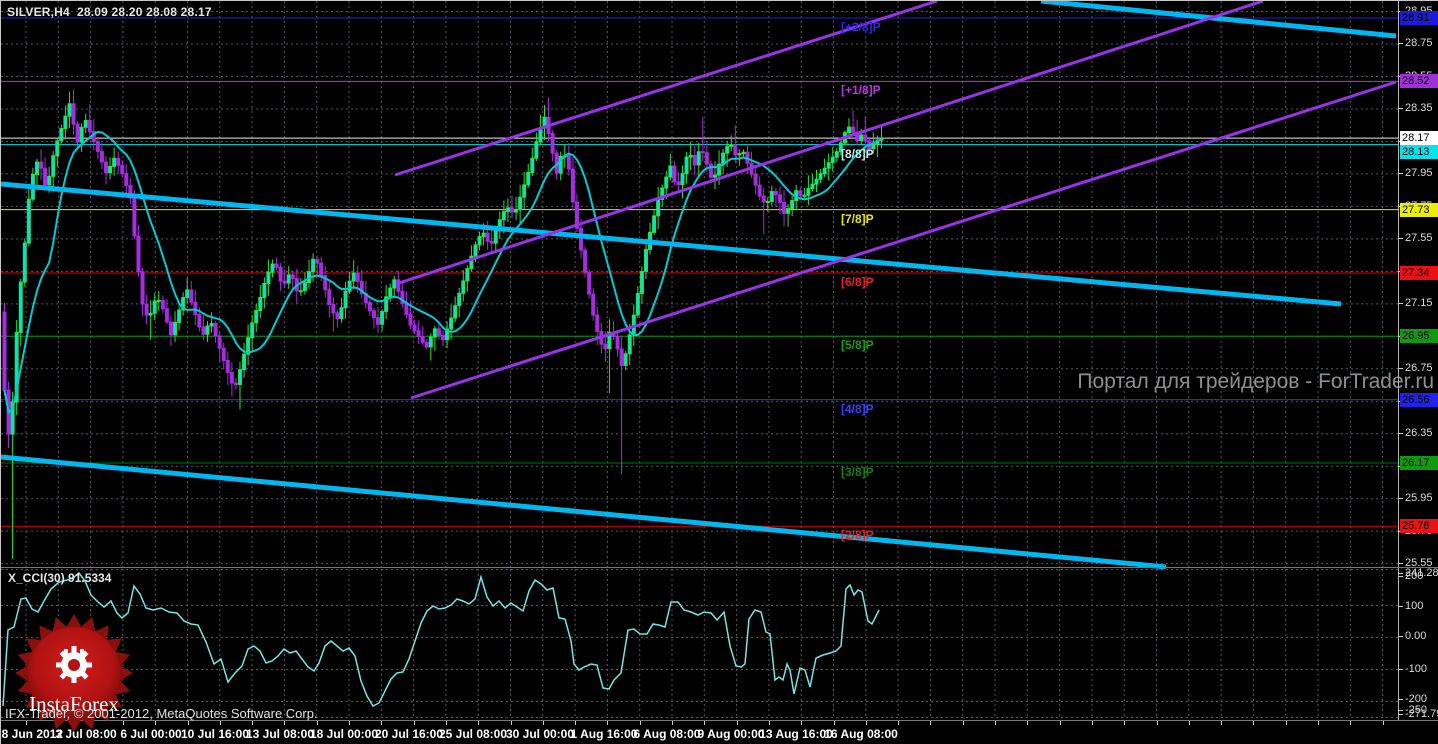 The height and width of the screenshot is (744, 1438). Describe the element at coordinates (857, 471) in the screenshot. I see `murrey-label: [3/8]P` at that location.